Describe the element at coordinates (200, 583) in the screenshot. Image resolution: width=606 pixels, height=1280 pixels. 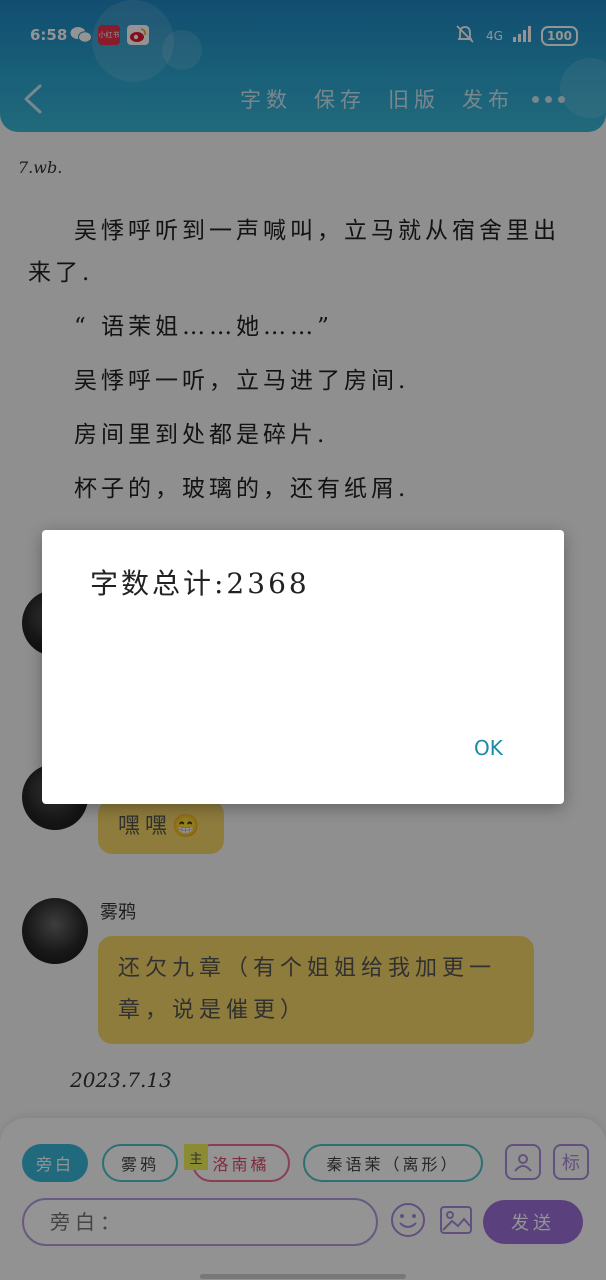
I see `dialog-message: 字数总计:2368` at that location.